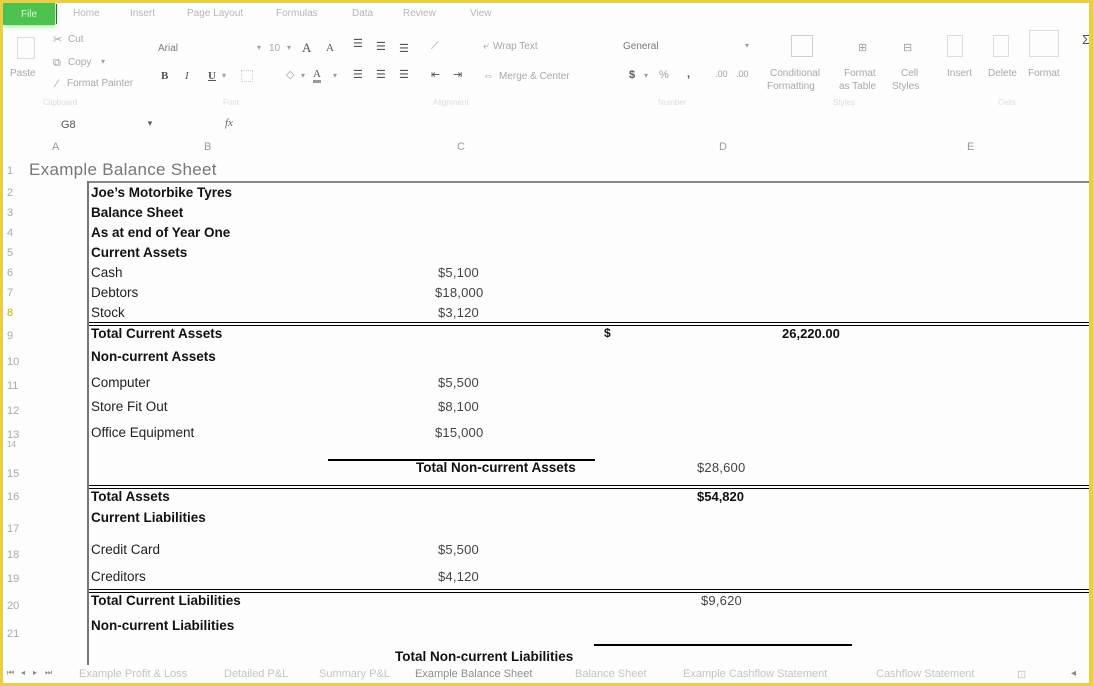 The width and height of the screenshot is (1093, 686). I want to click on number-format-dropdown-icon: ▾, so click(747, 46).